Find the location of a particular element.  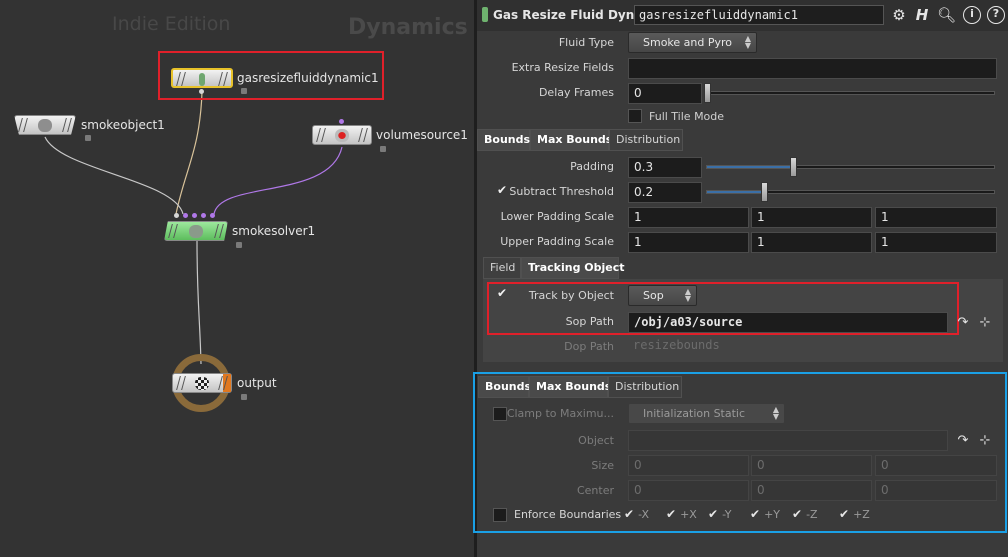

object-label: Object is located at coordinates (596, 440).